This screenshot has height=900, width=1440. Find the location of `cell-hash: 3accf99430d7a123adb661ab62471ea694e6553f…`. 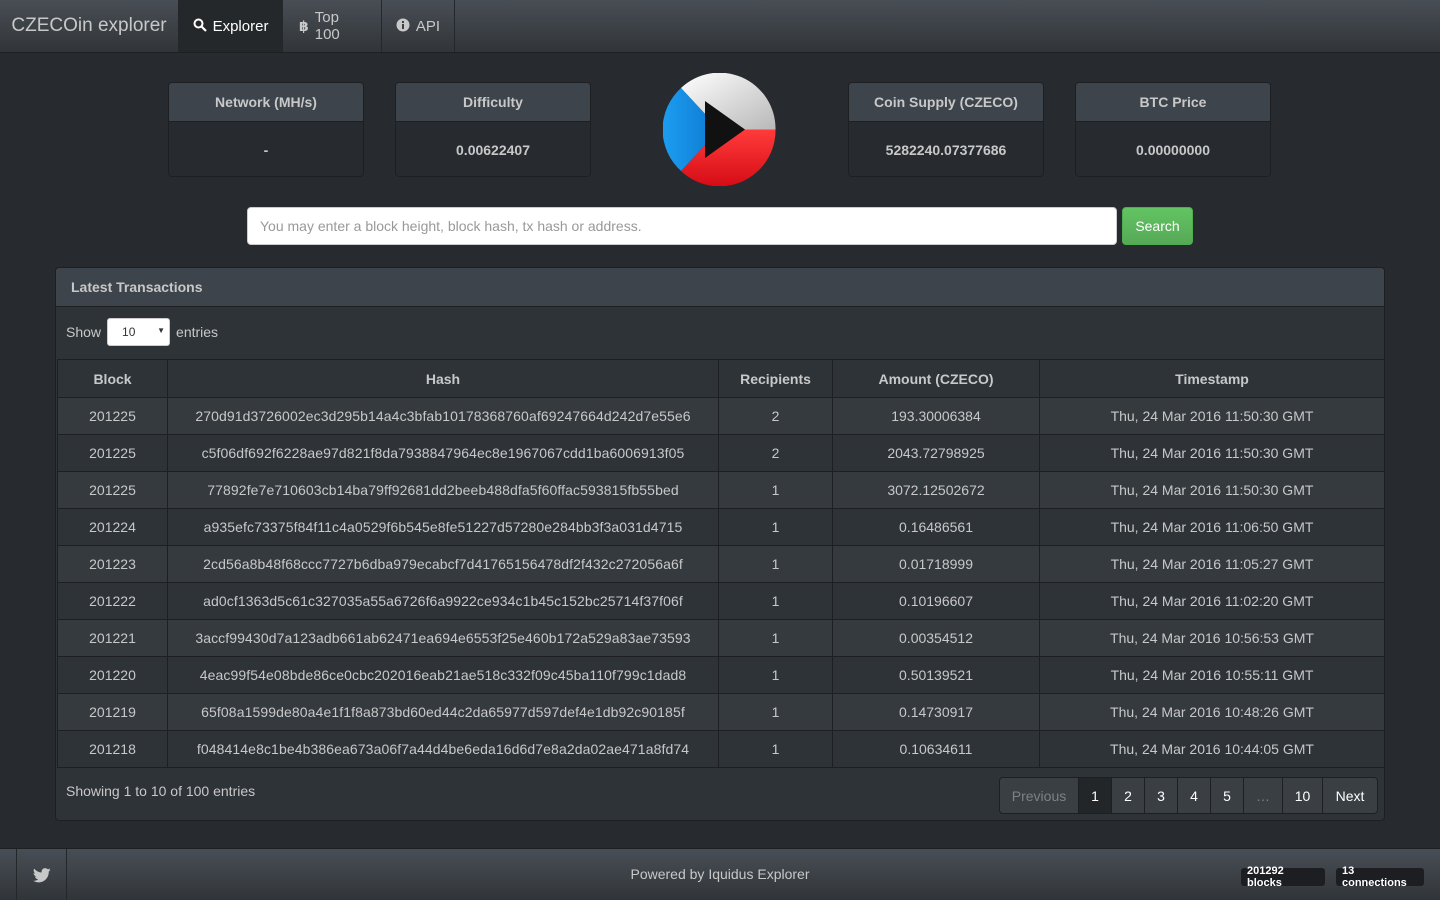

cell-hash: 3accf99430d7a123adb661ab62471ea694e6553f… is located at coordinates (443, 638).